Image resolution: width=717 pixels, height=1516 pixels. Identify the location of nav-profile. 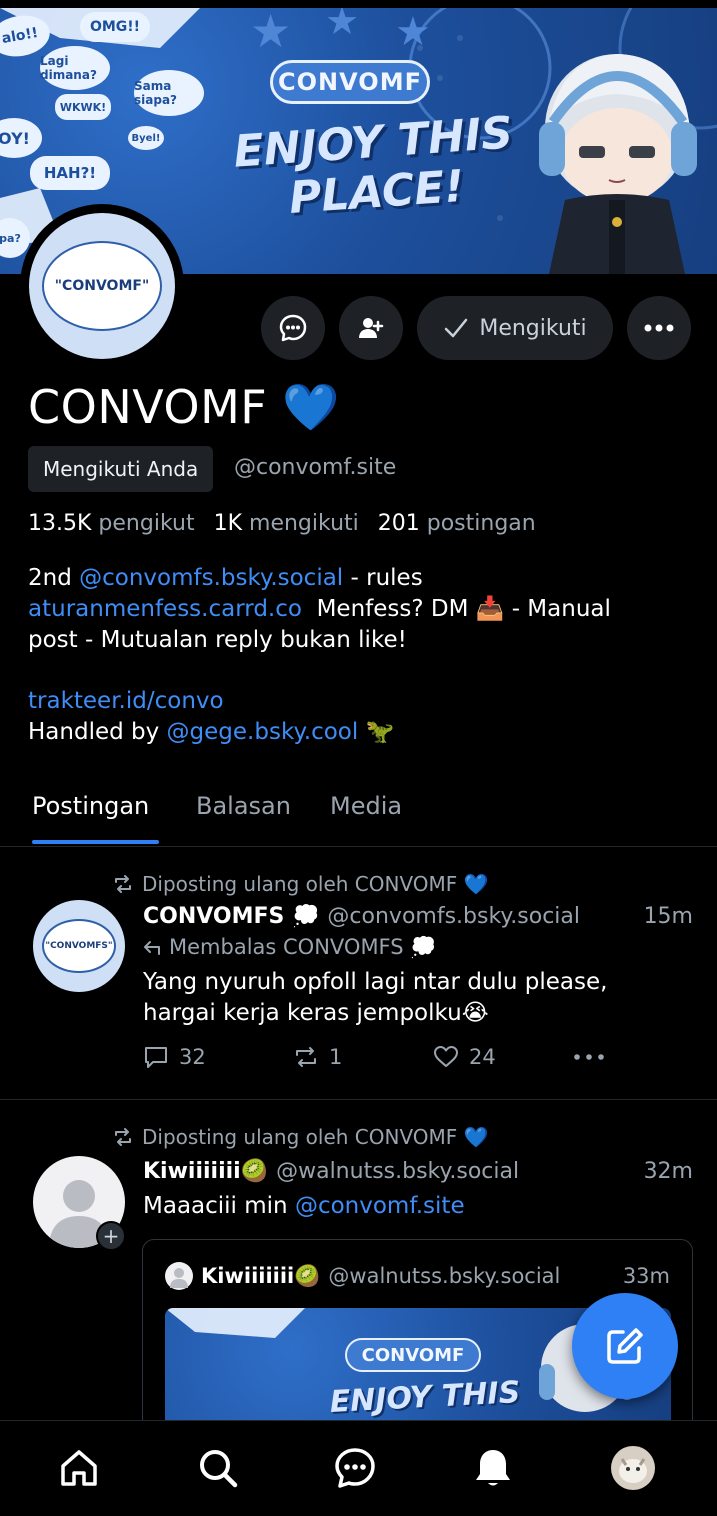
(633, 1468).